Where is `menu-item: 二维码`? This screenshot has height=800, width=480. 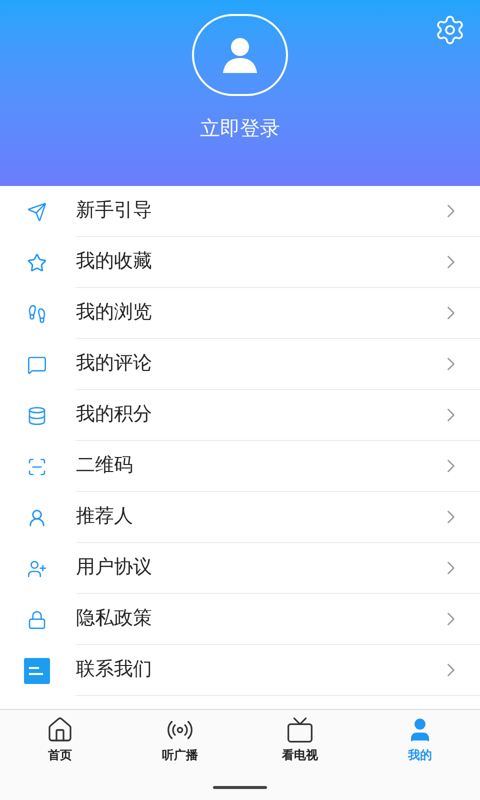
menu-item: 二维码 is located at coordinates (240, 466).